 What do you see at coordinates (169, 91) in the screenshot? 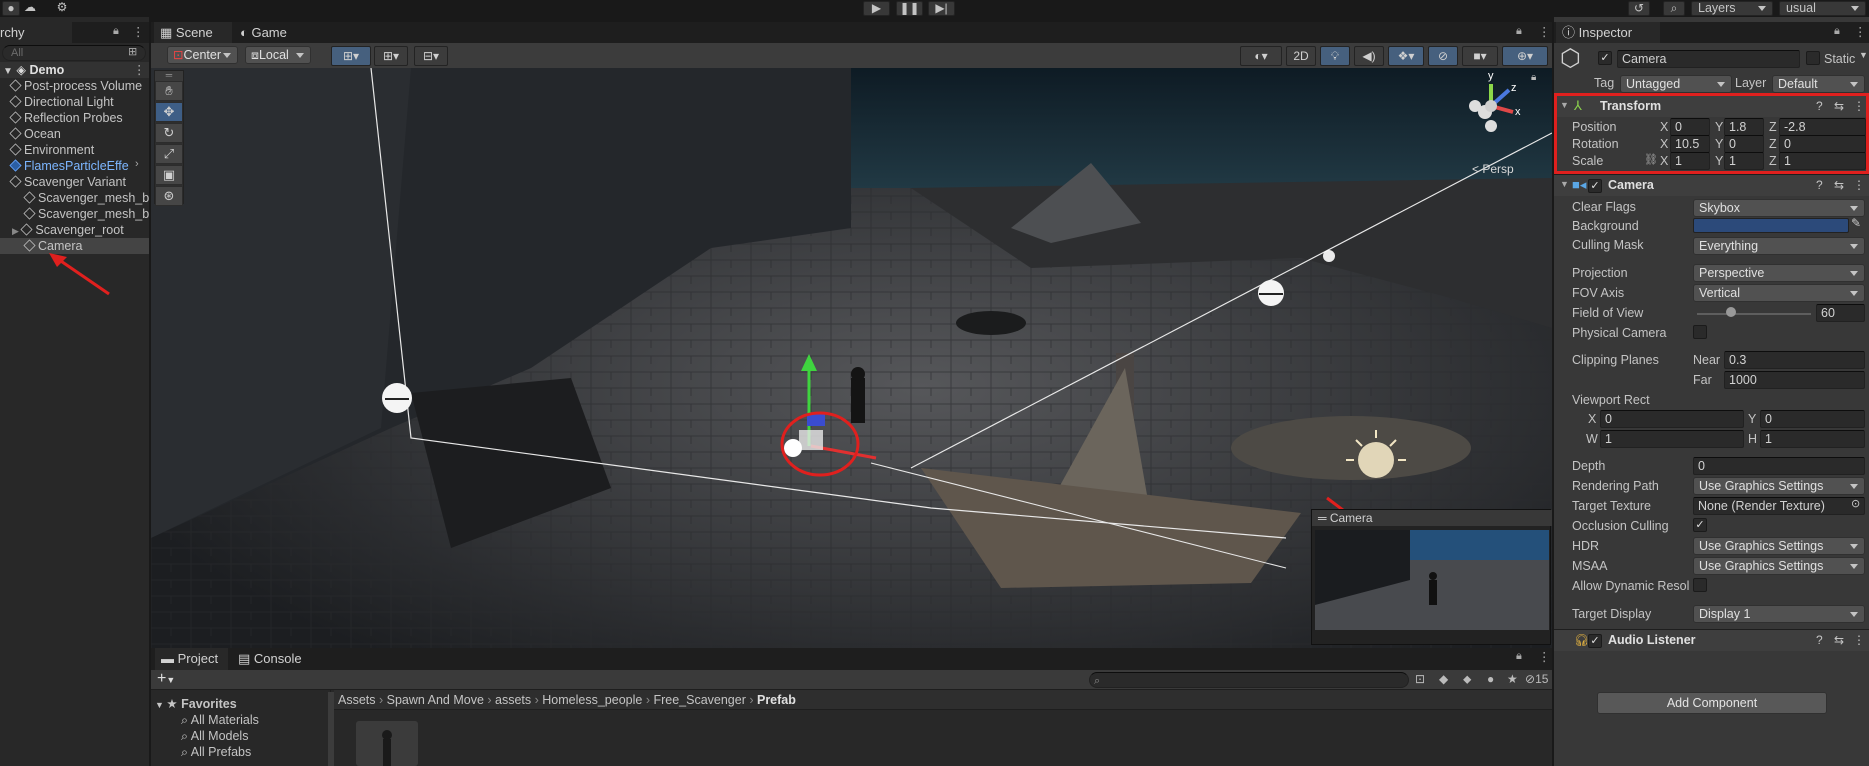
I see `hand-tool-icon: ✋︎` at bounding box center [169, 91].